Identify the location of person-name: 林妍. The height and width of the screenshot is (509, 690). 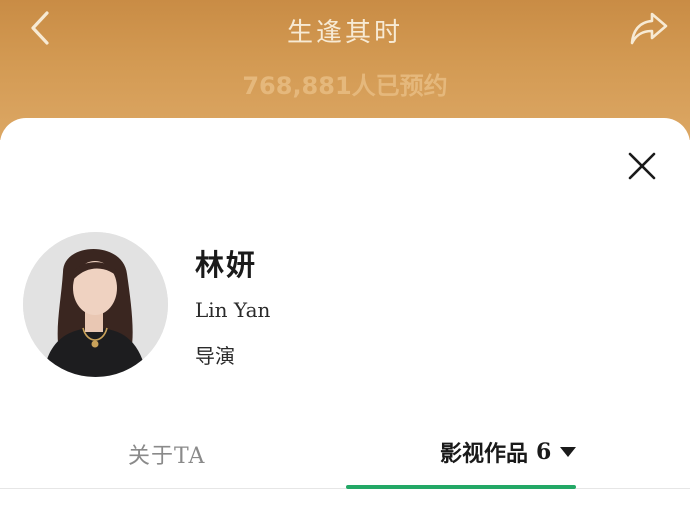
(226, 265).